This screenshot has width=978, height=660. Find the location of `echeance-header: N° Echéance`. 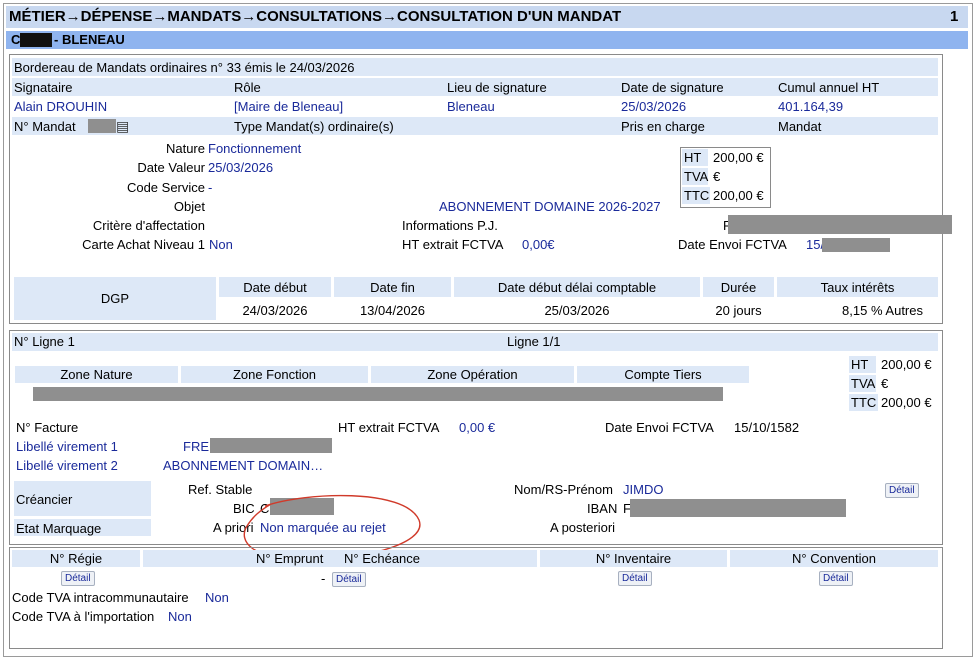

echeance-header: N° Echéance is located at coordinates (382, 558).